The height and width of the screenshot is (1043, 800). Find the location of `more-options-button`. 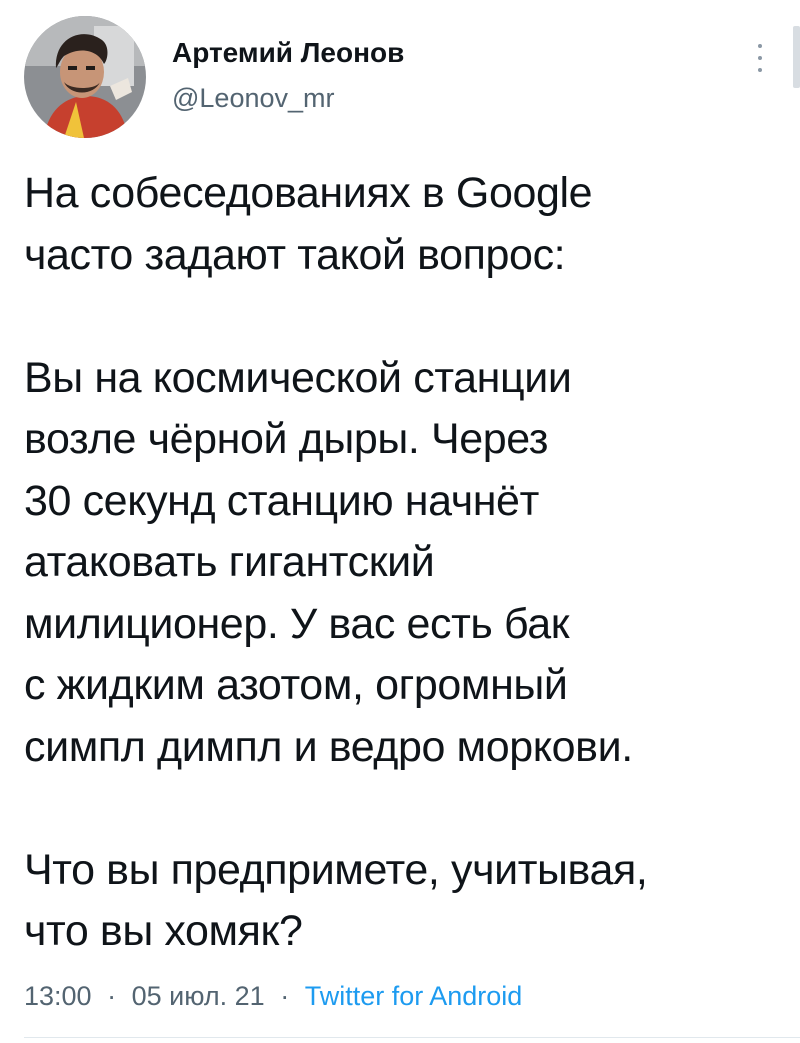

more-options-button is located at coordinates (760, 58).